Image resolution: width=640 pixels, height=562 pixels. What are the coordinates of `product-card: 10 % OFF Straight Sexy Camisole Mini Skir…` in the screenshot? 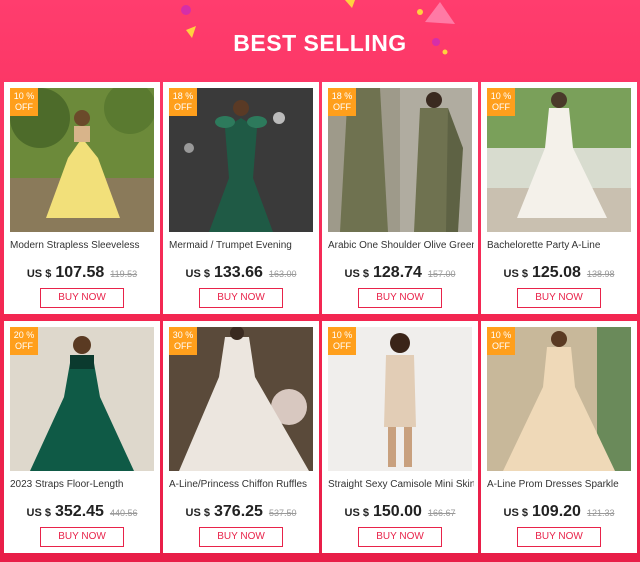 It's located at (400, 437).